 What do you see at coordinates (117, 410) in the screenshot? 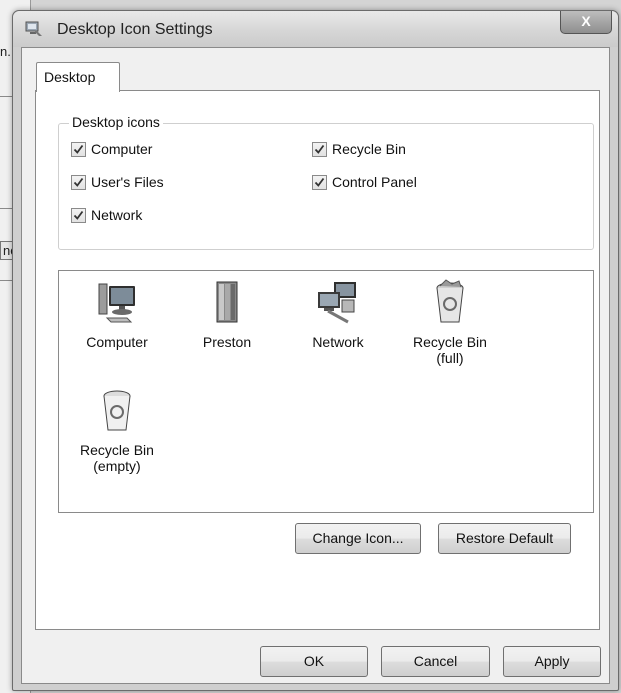
I see `recycle-bin-empty-icon` at bounding box center [117, 410].